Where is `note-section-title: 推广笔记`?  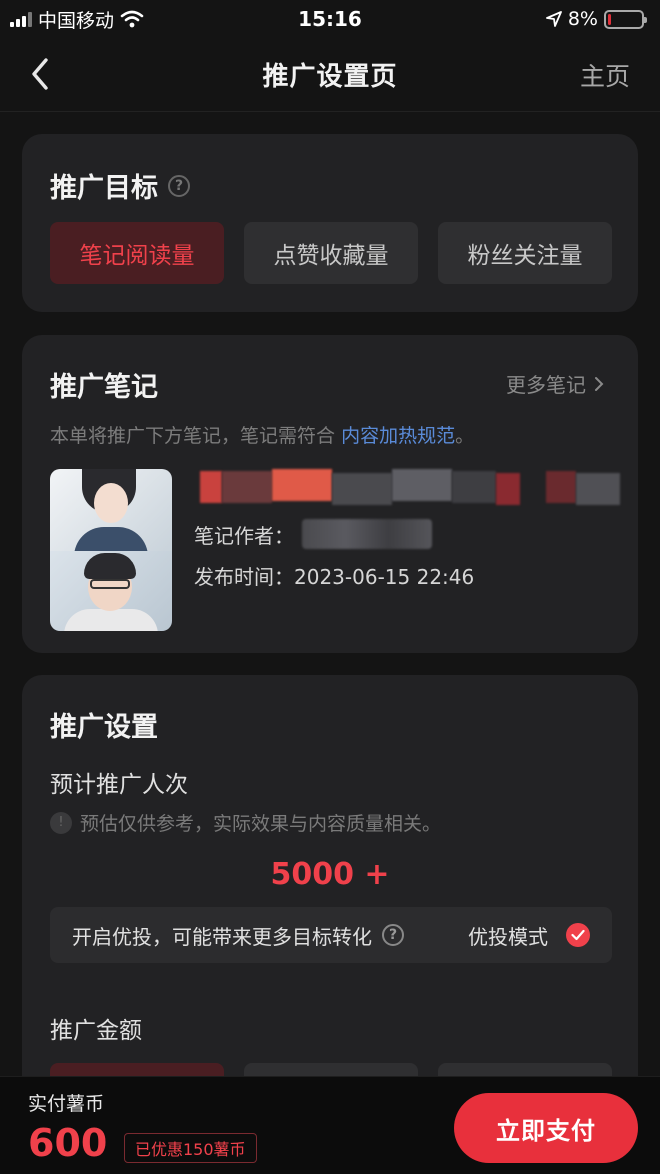 note-section-title: 推广笔记 is located at coordinates (104, 387).